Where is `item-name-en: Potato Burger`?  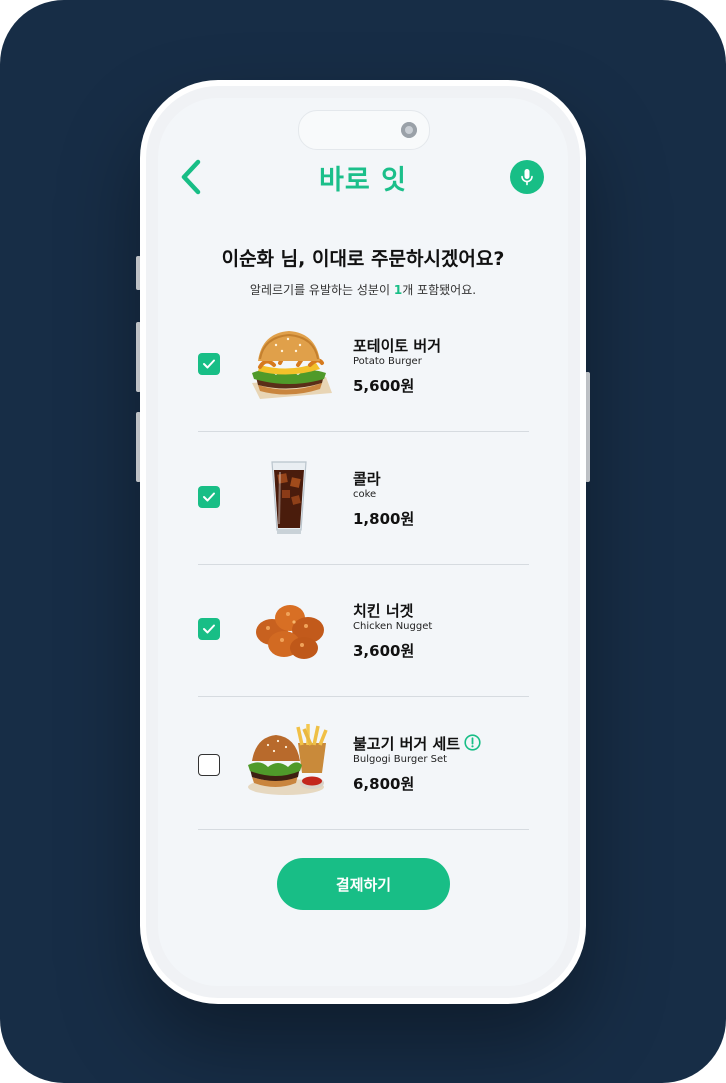 item-name-en: Potato Burger is located at coordinates (387, 361).